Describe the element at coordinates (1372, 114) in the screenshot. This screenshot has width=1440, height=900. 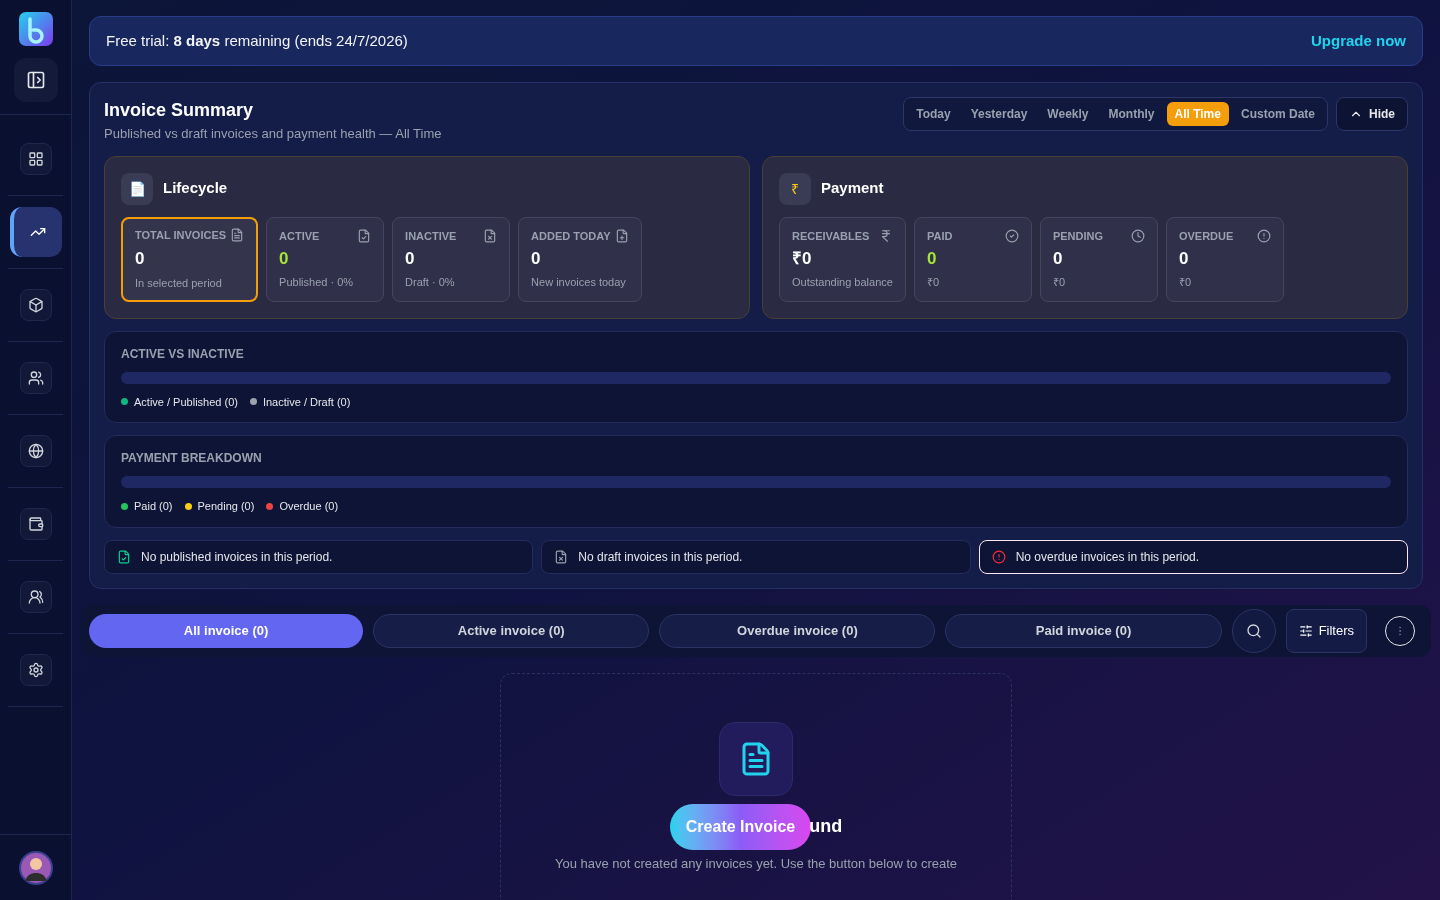
I see `hide-button: Hide` at that location.